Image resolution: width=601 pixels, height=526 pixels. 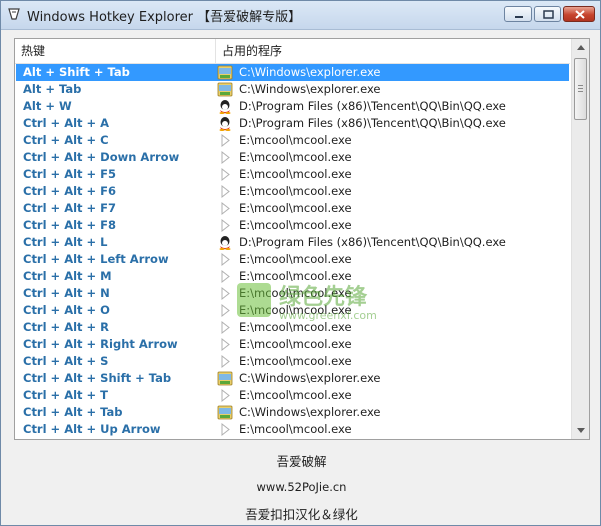 I want to click on table-row: Ctrl + Alt + C E:\mcool\mcool.exe, so click(x=292, y=140).